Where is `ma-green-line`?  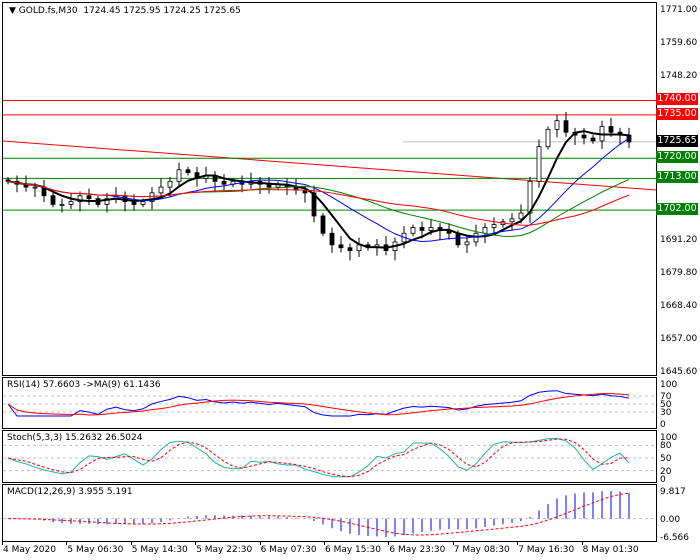
ma-green-line is located at coordinates (318, 208).